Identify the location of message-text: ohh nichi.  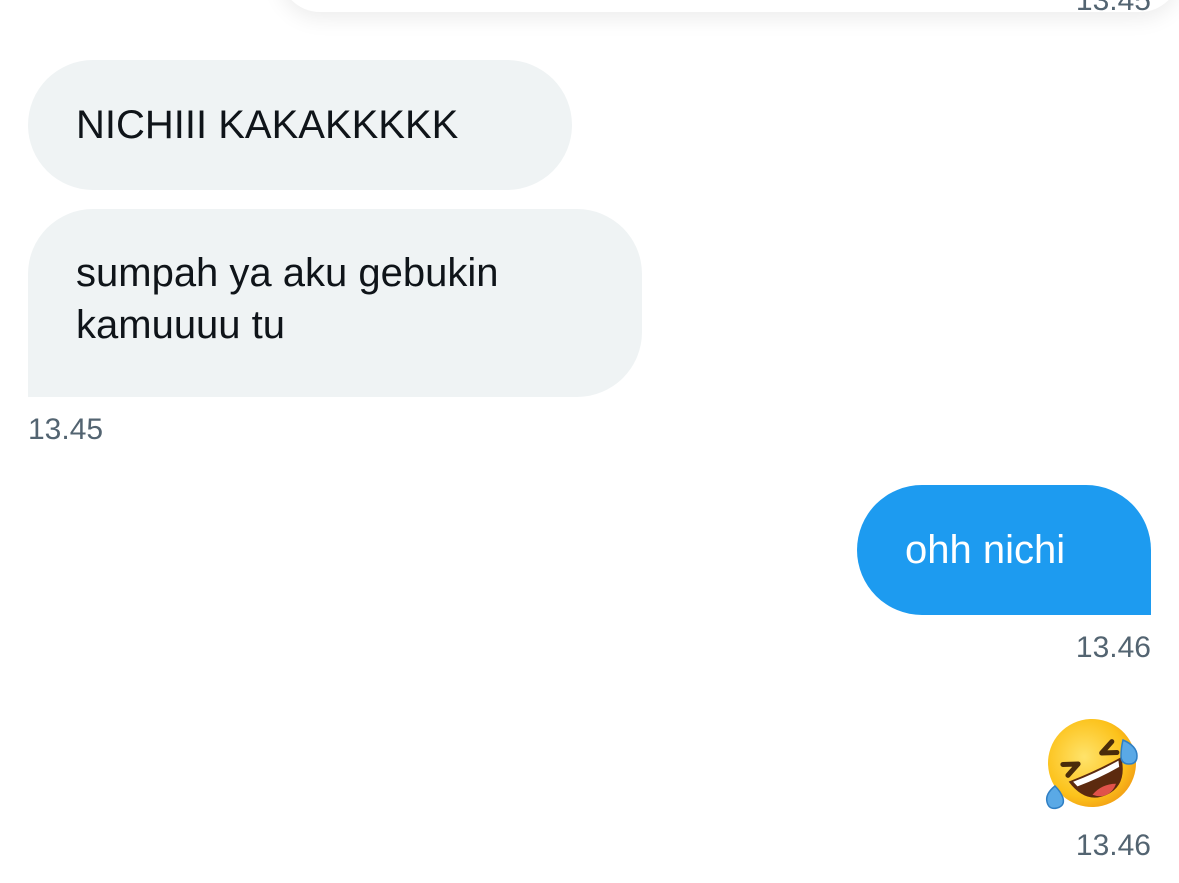
(985, 550).